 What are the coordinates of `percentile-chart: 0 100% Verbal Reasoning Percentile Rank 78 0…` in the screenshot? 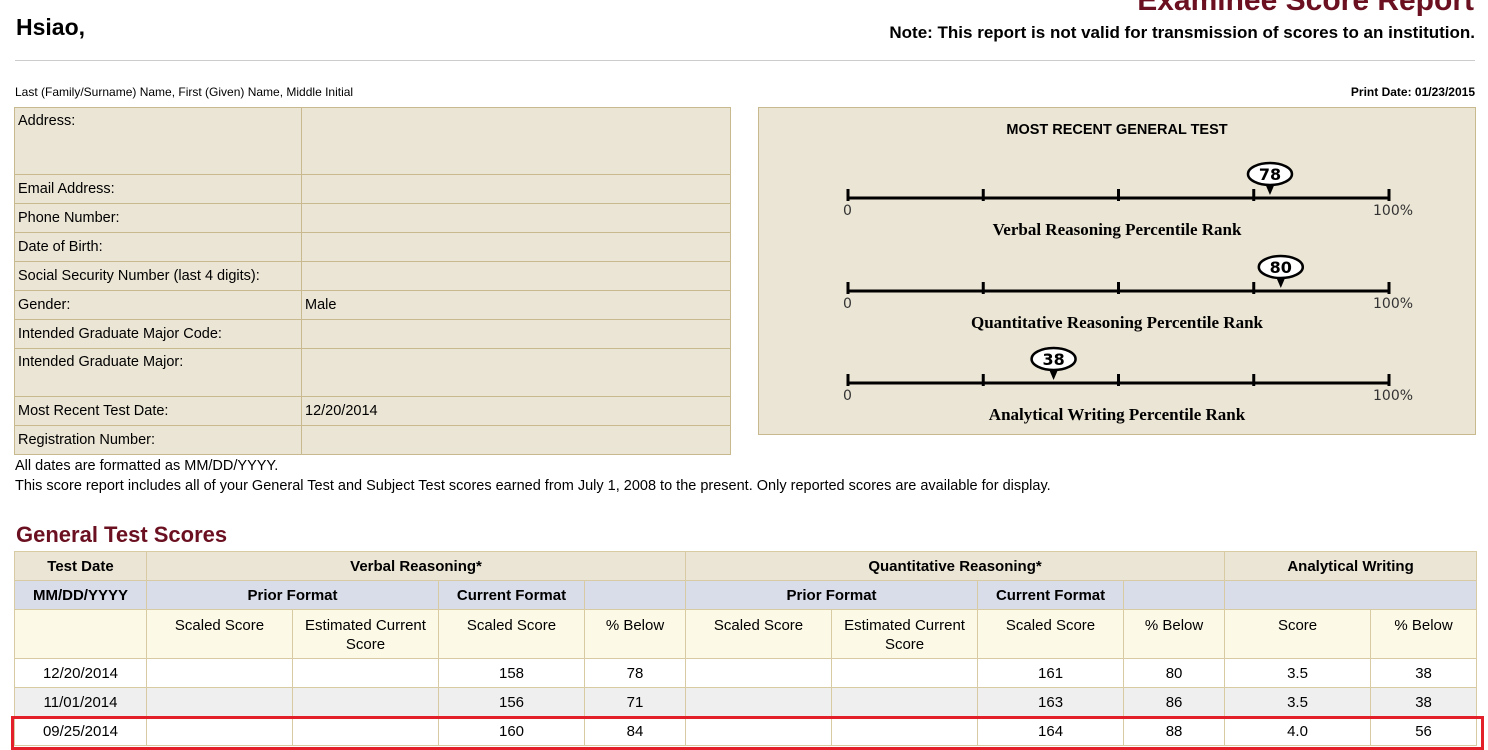 It's located at (1128, 292).